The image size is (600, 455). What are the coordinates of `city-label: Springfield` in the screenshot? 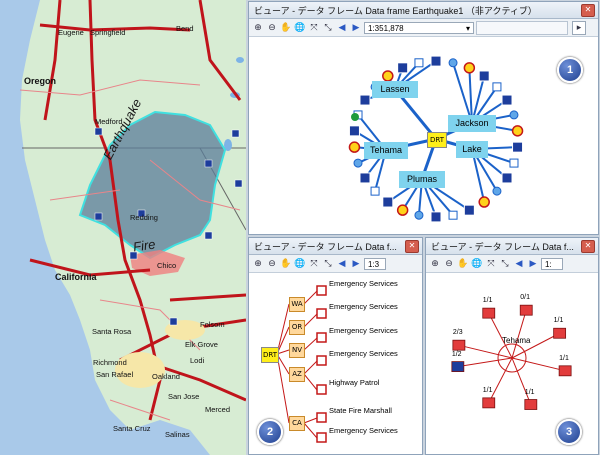 It's located at (108, 32).